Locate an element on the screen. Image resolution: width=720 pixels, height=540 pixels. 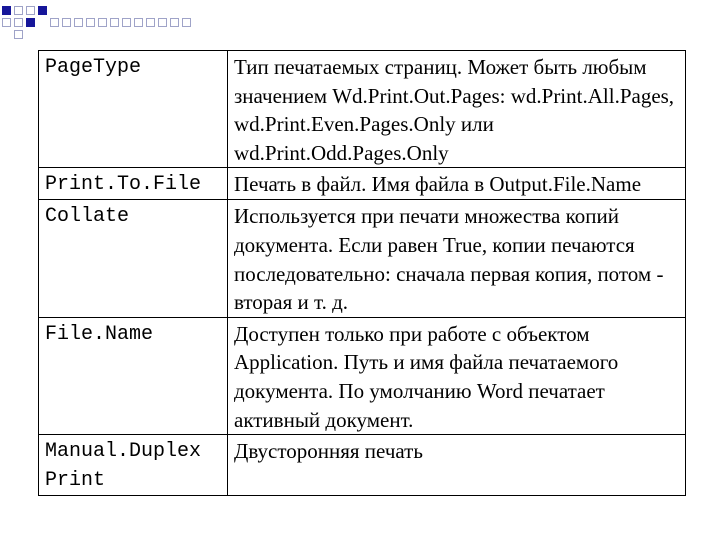
parameter-name: Collate is located at coordinates (133, 258).